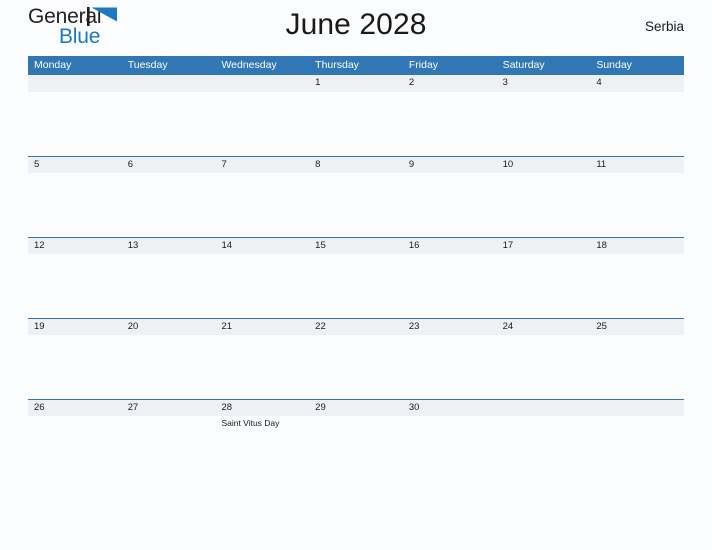 The height and width of the screenshot is (550, 712). I want to click on calendar-week-row: 26 27 28 29 30 Saint Vitus Day, so click(356, 439).